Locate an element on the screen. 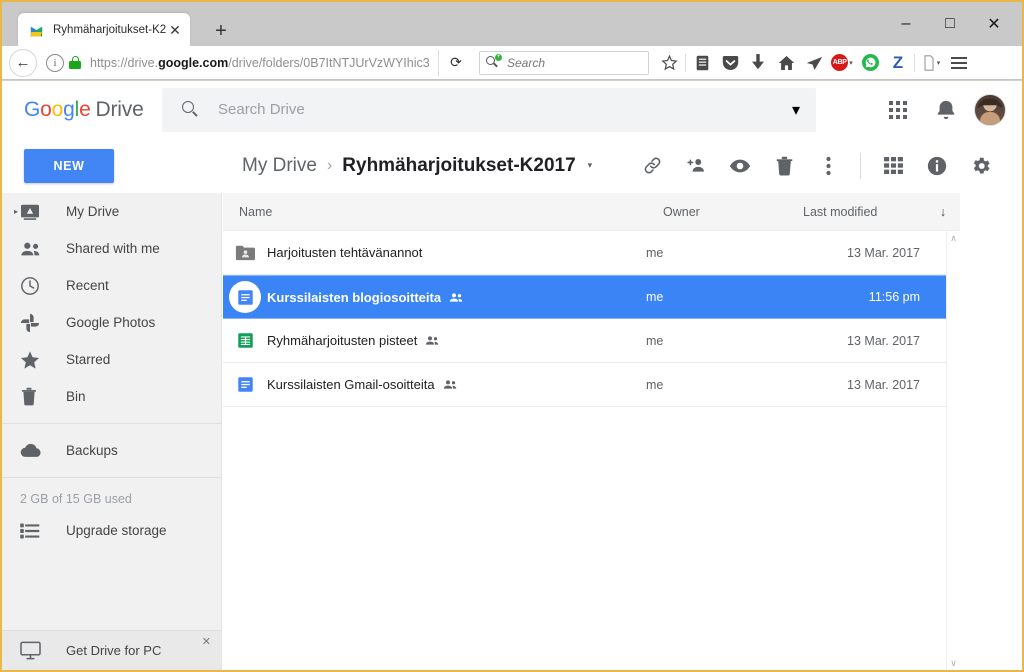 The image size is (1024, 672). maximize-button: □ is located at coordinates (950, 24).